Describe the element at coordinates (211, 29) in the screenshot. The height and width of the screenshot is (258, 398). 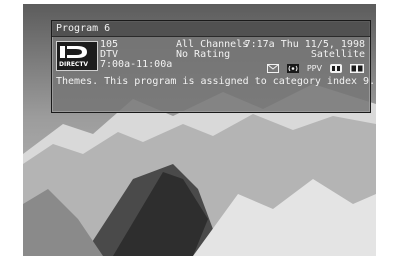
I see `banner-title-bar: Program 6` at that location.